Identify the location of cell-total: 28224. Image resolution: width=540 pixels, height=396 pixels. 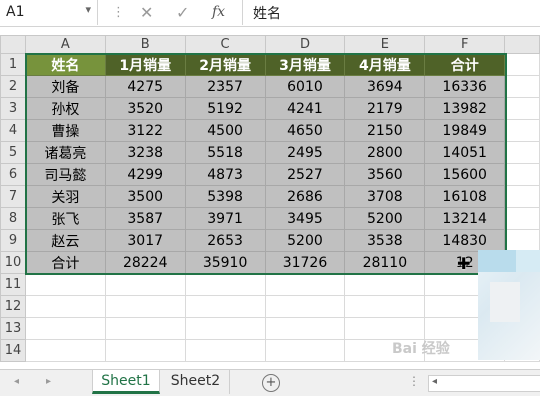
(145, 262).